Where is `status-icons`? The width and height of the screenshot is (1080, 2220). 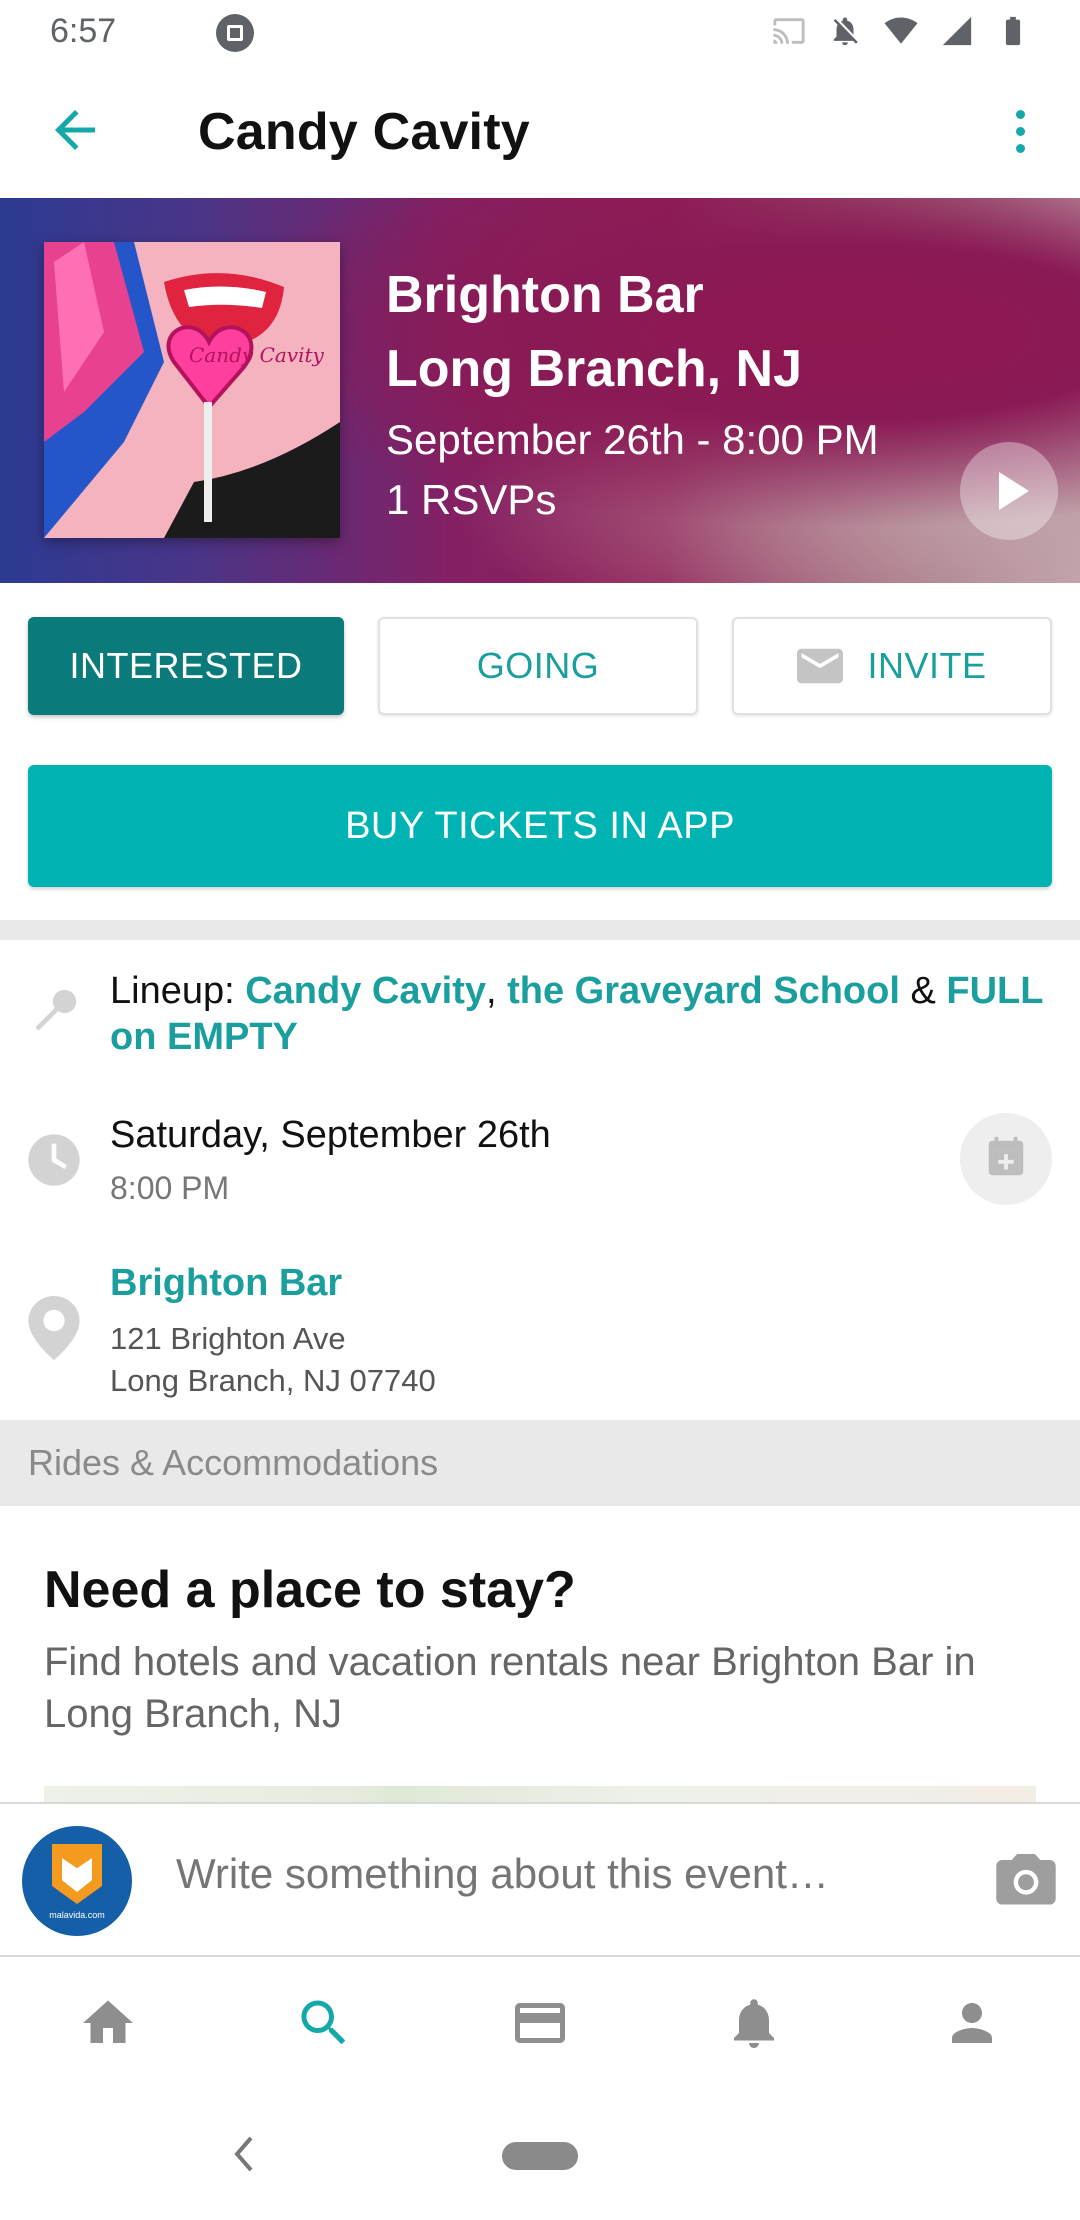 status-icons is located at coordinates (901, 31).